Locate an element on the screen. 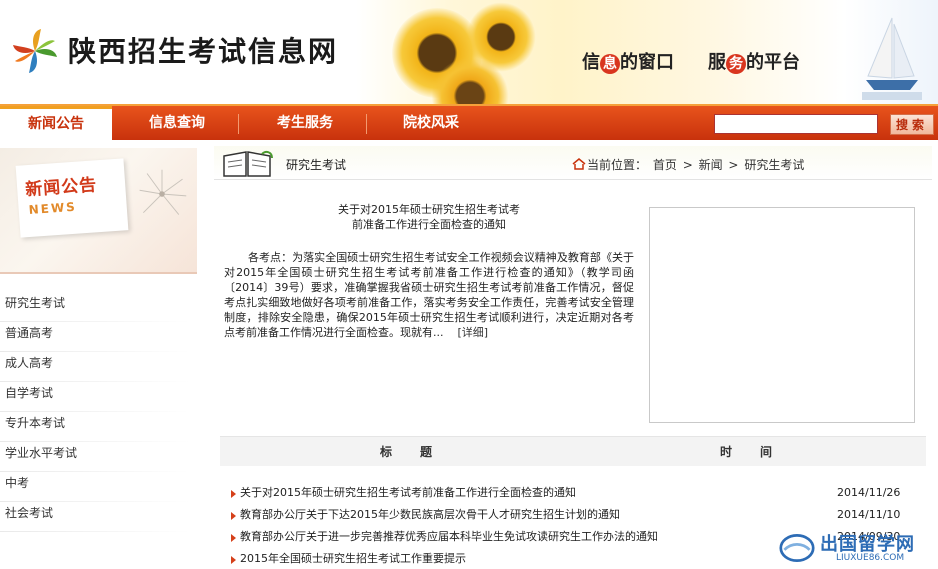 The image size is (938, 569). breadcrumb: 当前位置： 首页 > 新闻 > 研究生考试 is located at coordinates (689, 164).